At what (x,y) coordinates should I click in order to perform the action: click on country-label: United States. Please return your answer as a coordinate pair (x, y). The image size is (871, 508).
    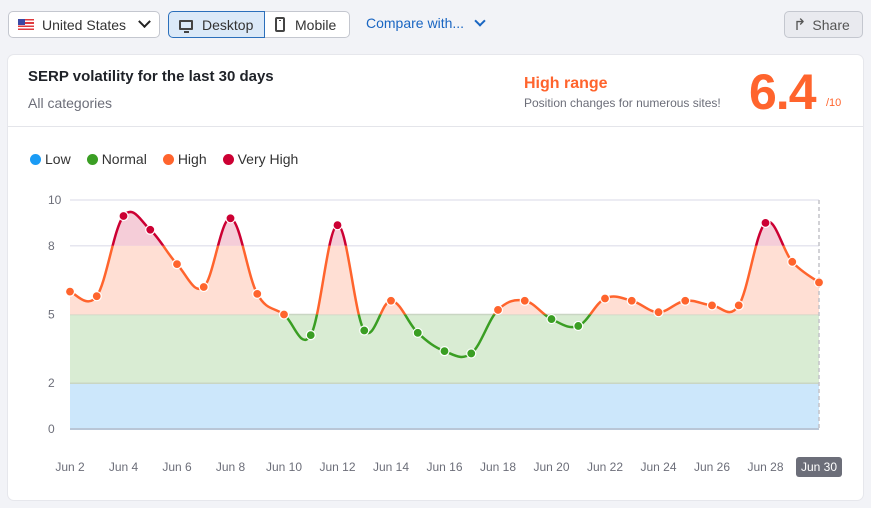
    Looking at the image, I should click on (84, 24).